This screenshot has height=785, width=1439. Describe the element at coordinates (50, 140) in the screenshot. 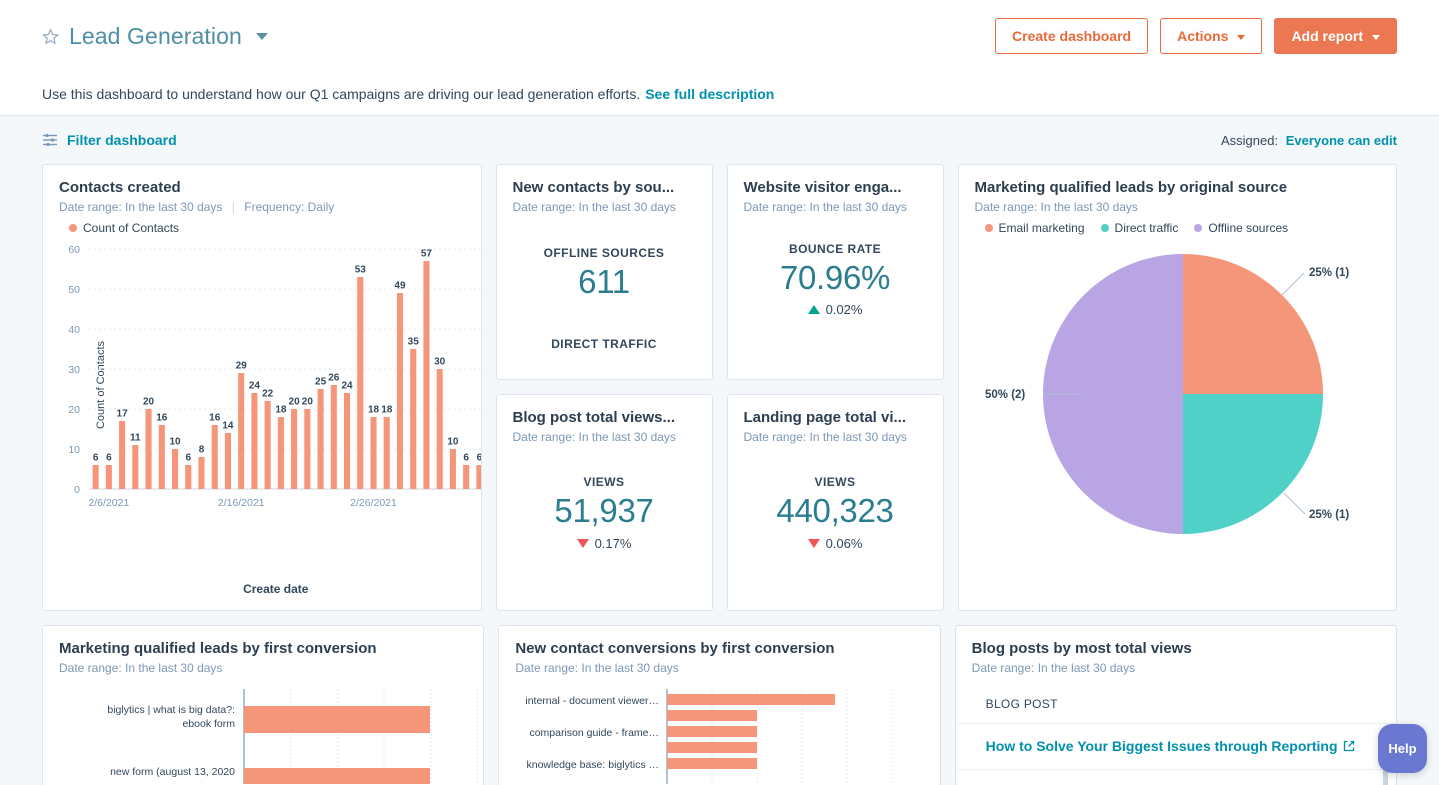

I see `sliders-icon` at that location.